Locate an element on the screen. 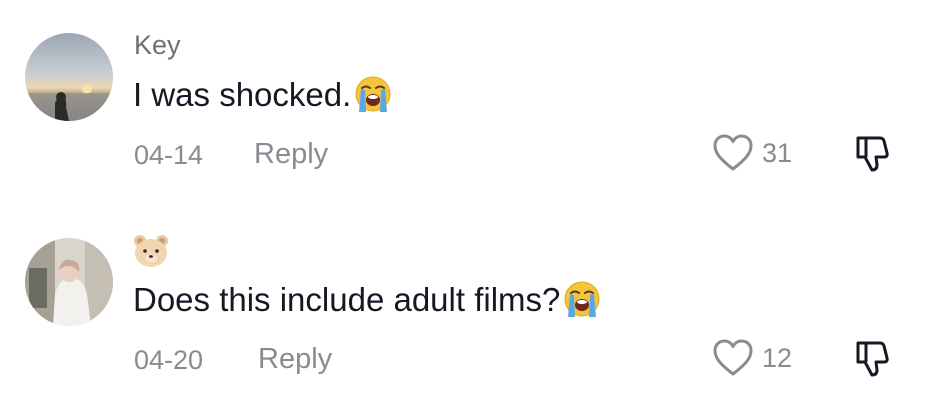 This screenshot has width=925, height=400. sunset-beach-avatar is located at coordinates (69, 77).